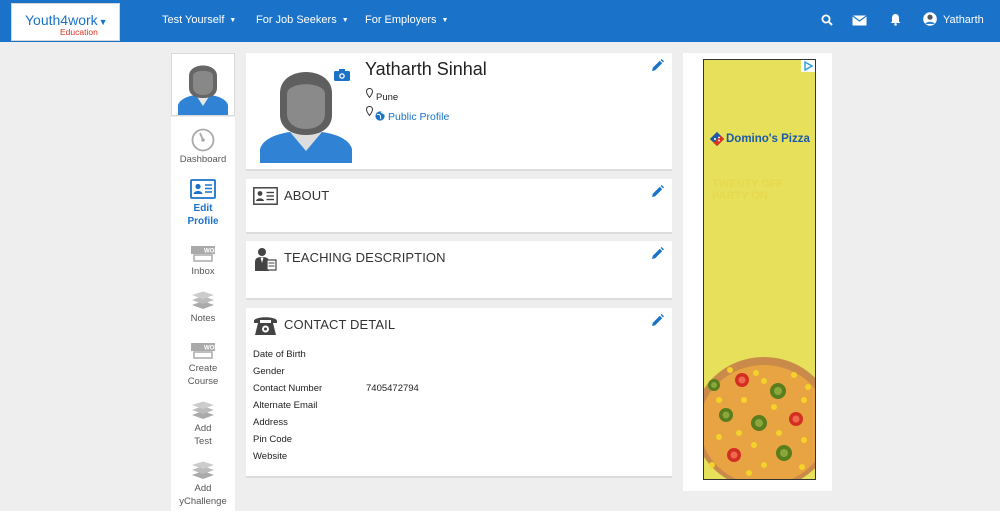 Image resolution: width=1000 pixels, height=511 pixels. I want to click on public-profile-label: Public Profile, so click(419, 117).